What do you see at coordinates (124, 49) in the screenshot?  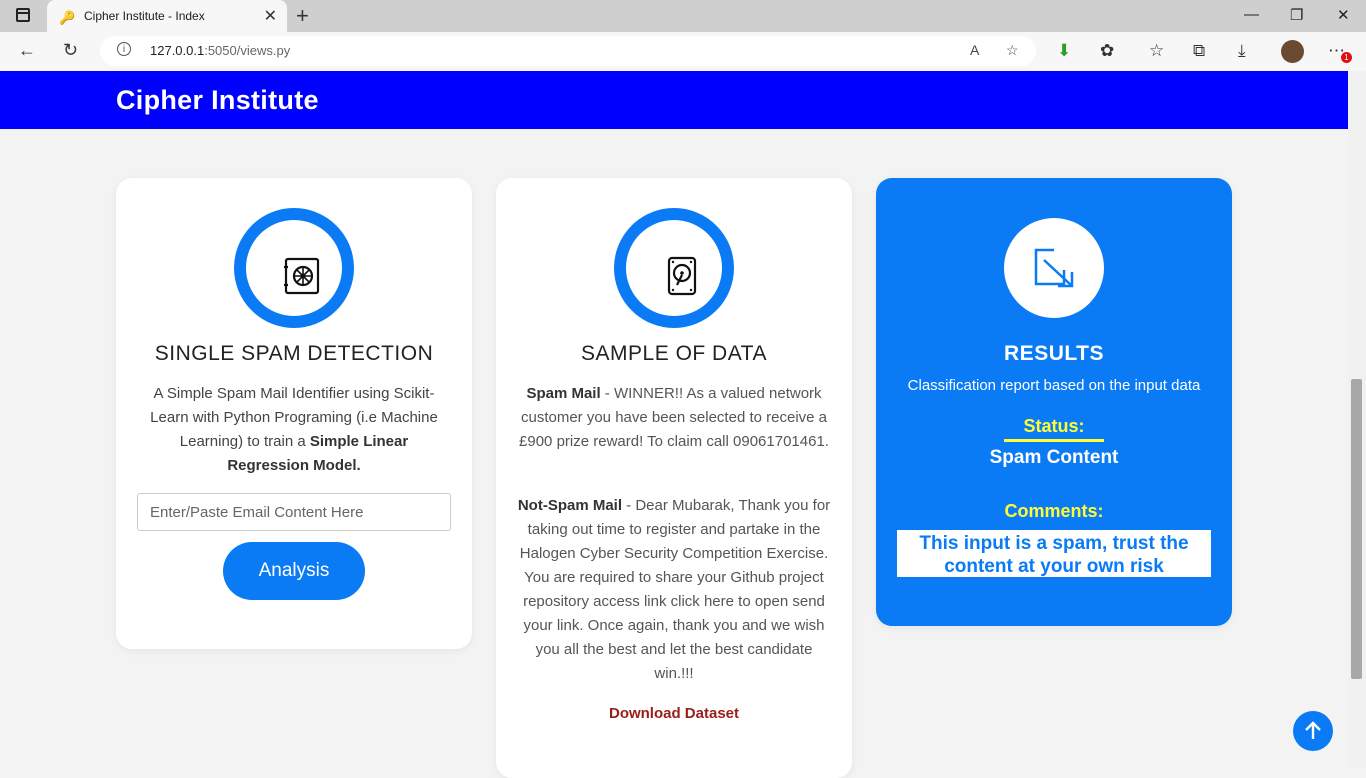 I see `site-info-icon: i` at bounding box center [124, 49].